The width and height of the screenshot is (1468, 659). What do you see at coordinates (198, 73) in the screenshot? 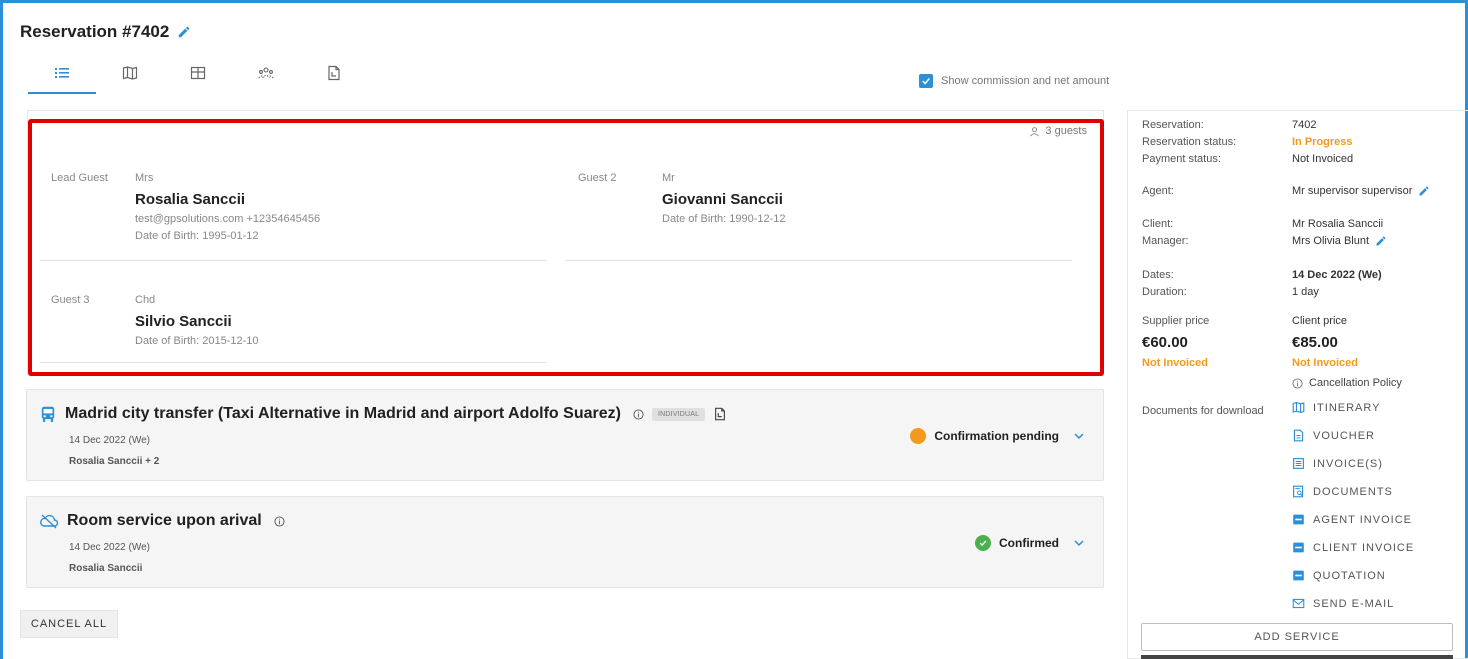
I see `table-icon` at bounding box center [198, 73].